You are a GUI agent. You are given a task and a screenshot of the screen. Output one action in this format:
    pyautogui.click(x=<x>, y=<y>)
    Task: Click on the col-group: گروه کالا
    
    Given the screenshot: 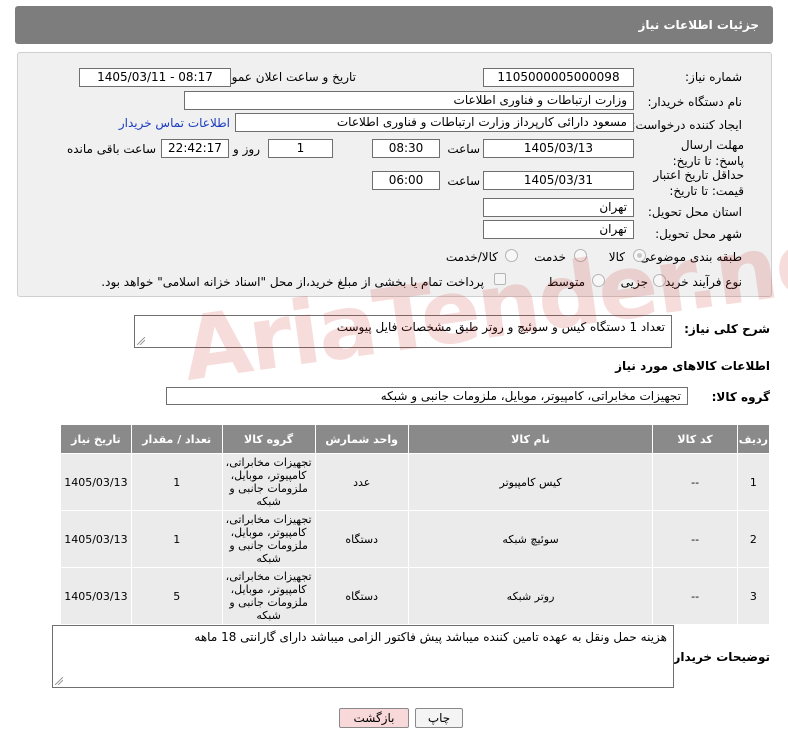 What is the action you would take?
    pyautogui.click(x=268, y=439)
    